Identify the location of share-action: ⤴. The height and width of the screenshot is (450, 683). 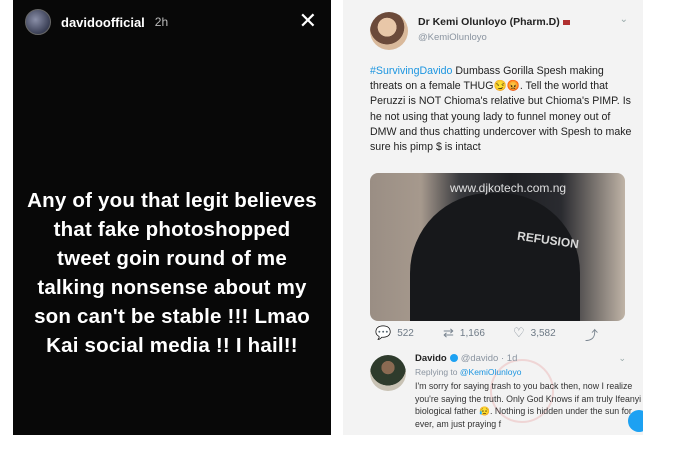
(594, 334).